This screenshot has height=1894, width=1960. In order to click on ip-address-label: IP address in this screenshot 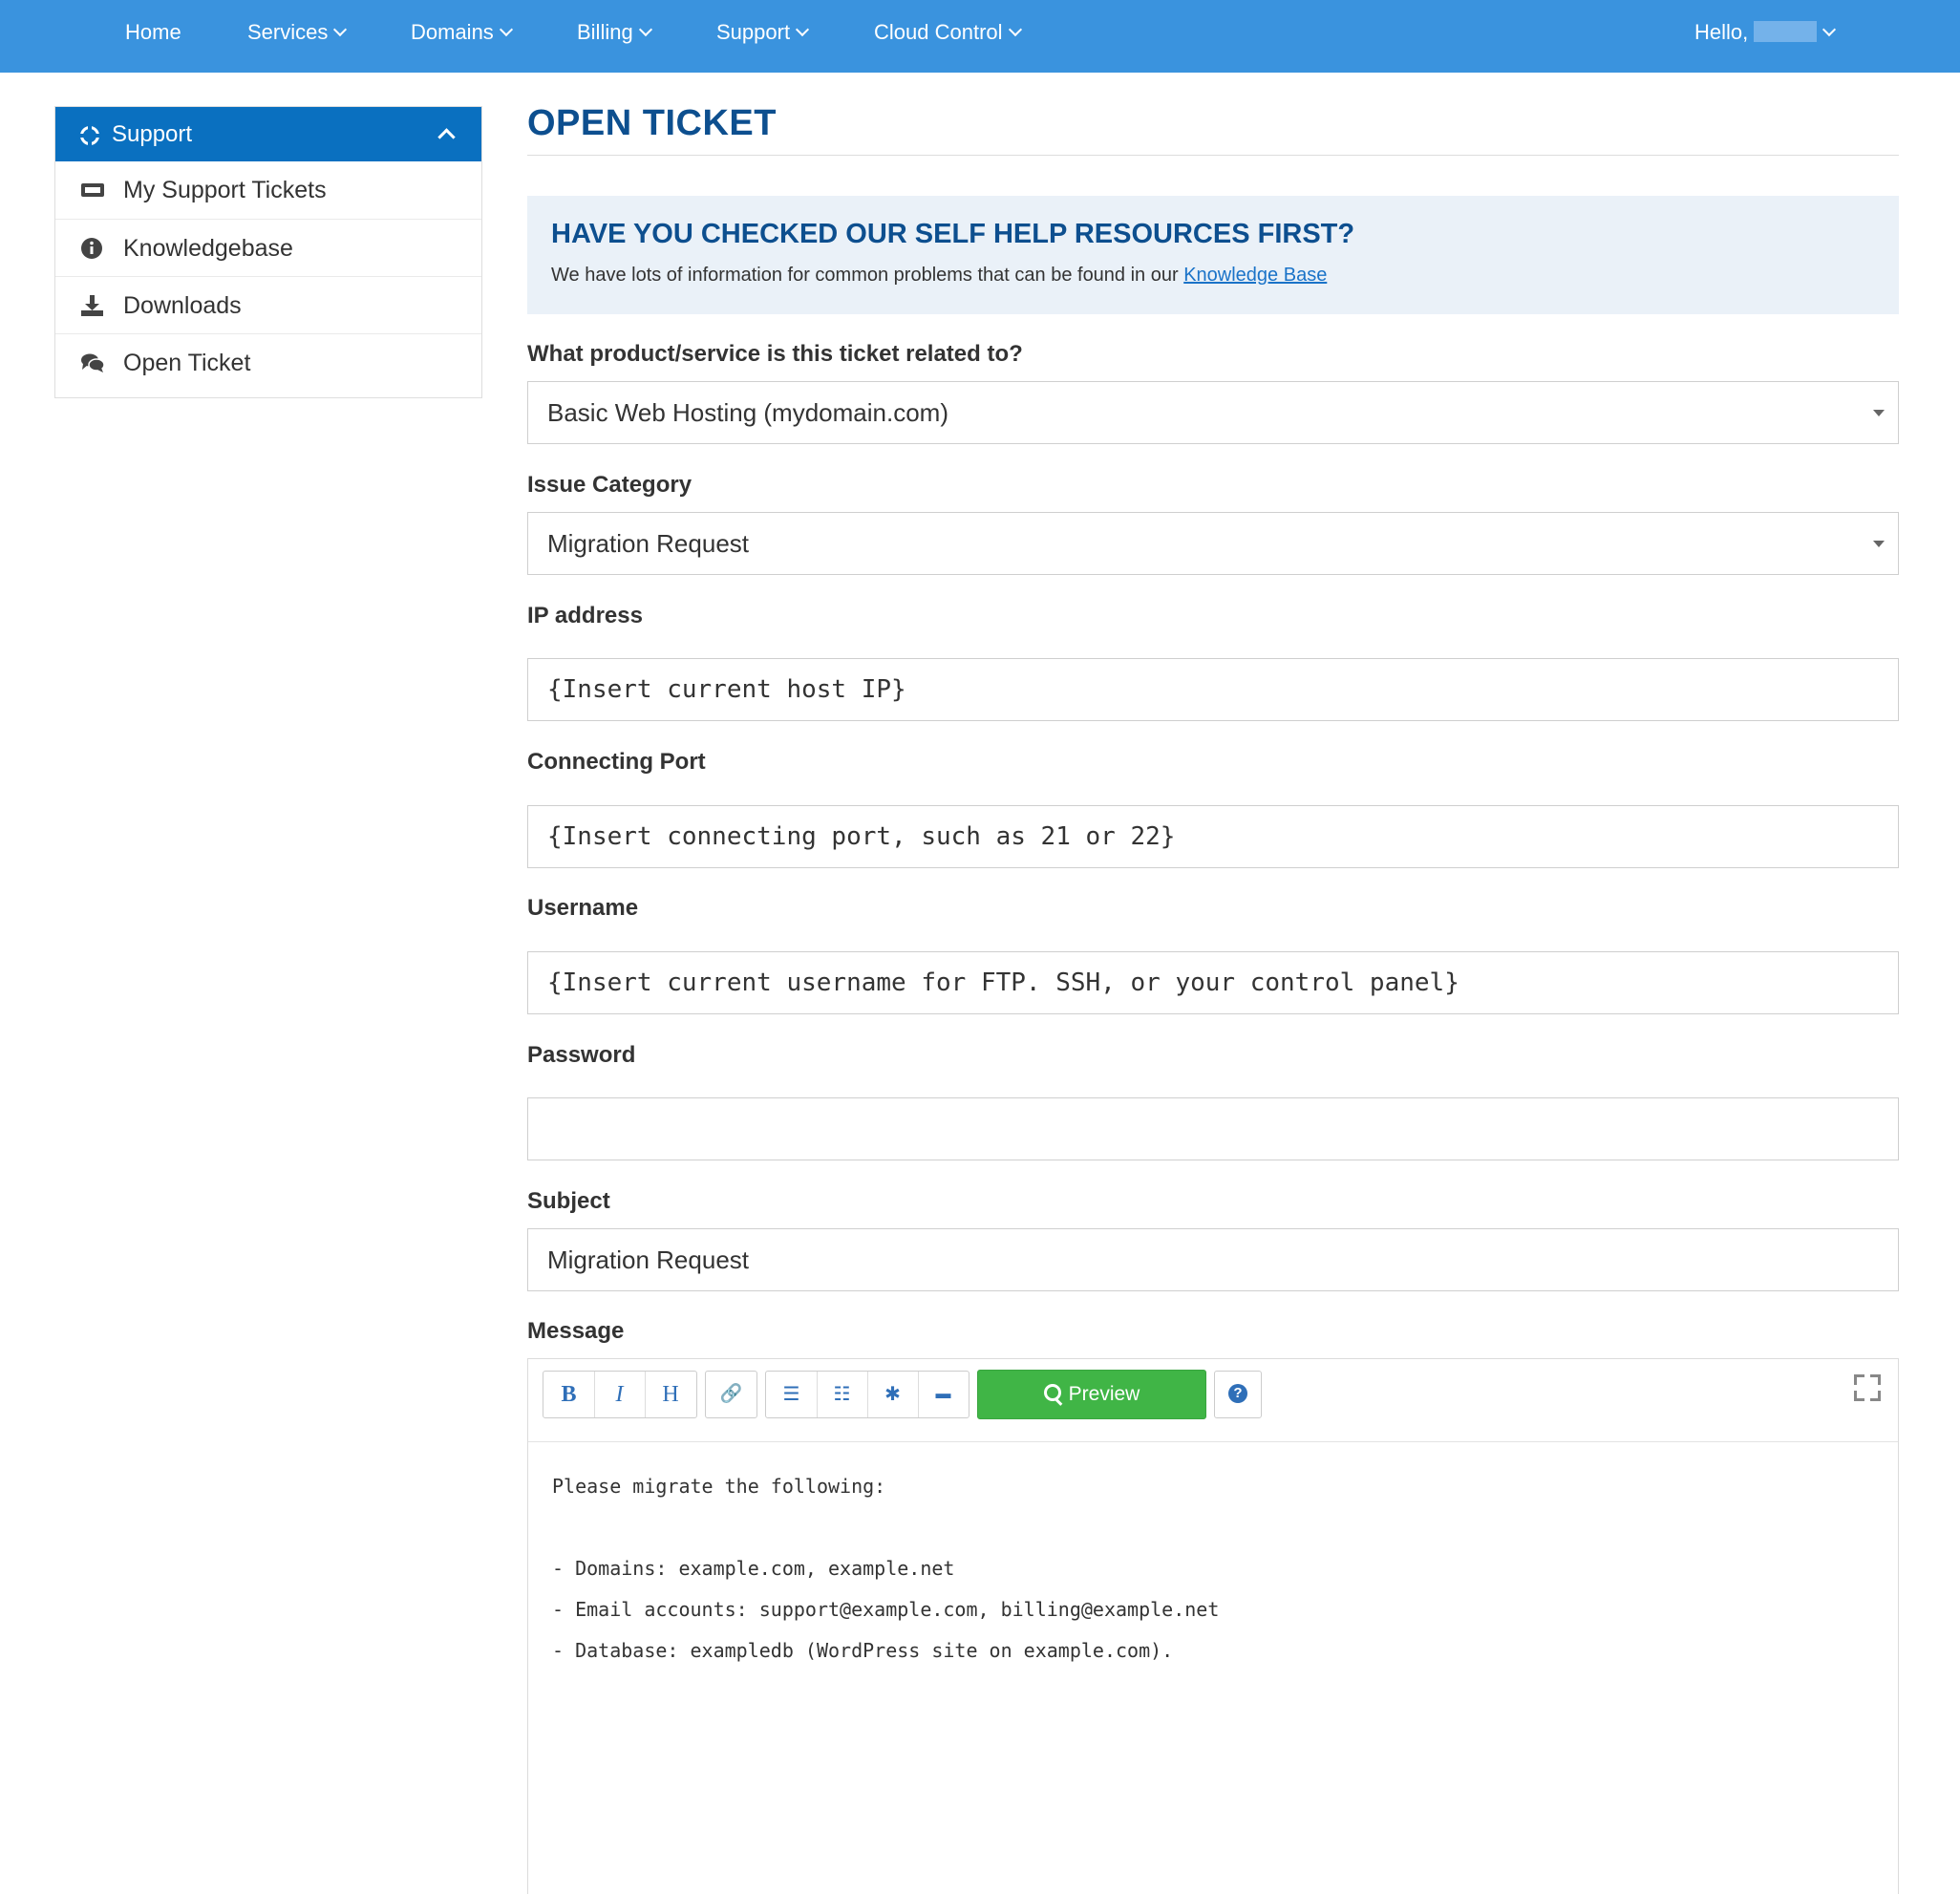, I will do `click(585, 615)`.